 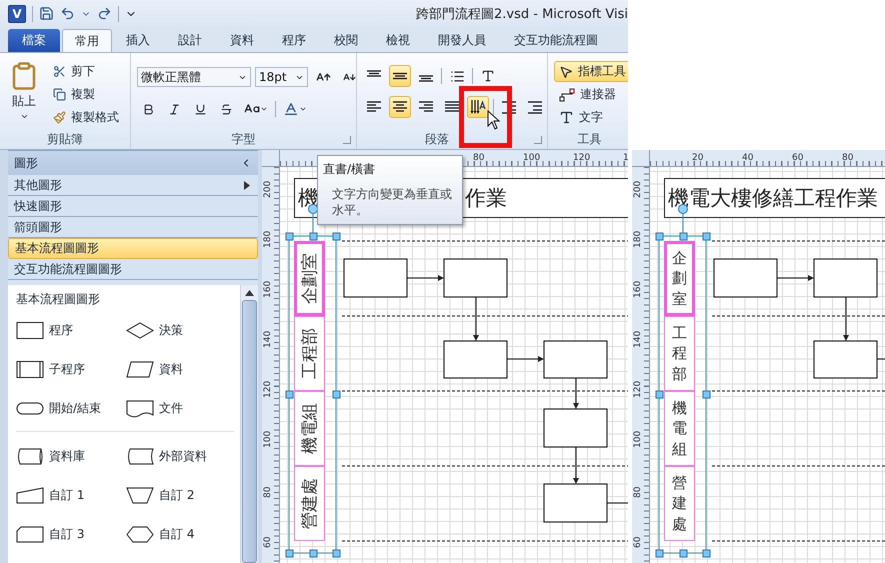 I want to click on window-title: 跨部門流程圖2.vsd - Microsoft Visi, so click(x=522, y=14).